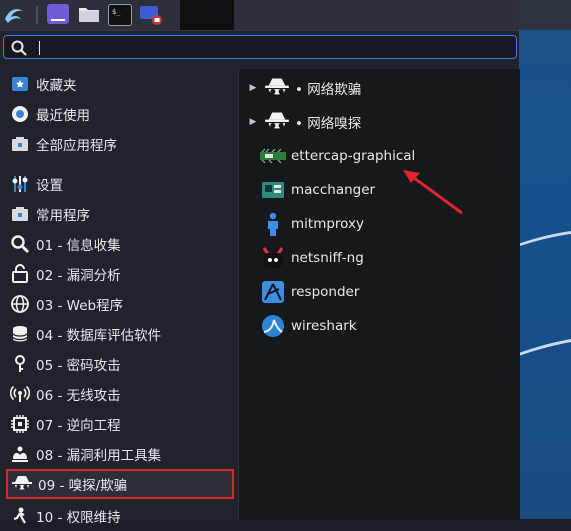  What do you see at coordinates (20, 454) in the screenshot?
I see `exploit-icon` at bounding box center [20, 454].